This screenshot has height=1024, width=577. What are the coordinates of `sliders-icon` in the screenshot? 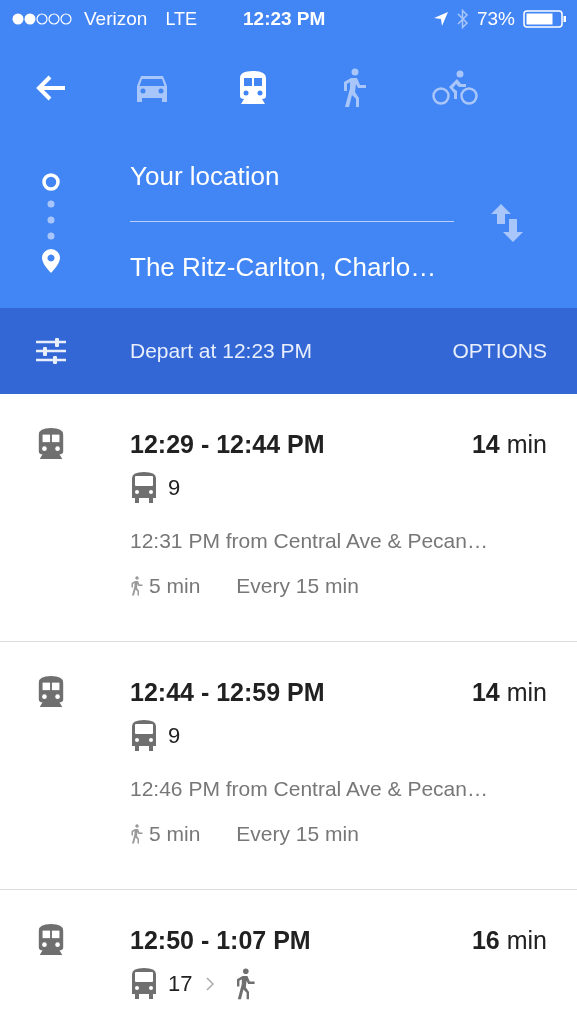 It's located at (50, 351).